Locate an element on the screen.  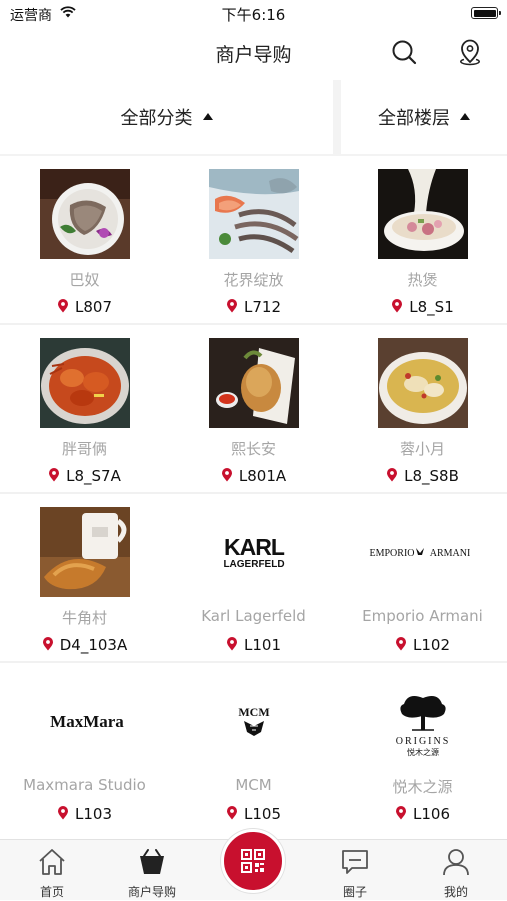
store-card: 熙长安 L801A is located at coordinates (253, 408).